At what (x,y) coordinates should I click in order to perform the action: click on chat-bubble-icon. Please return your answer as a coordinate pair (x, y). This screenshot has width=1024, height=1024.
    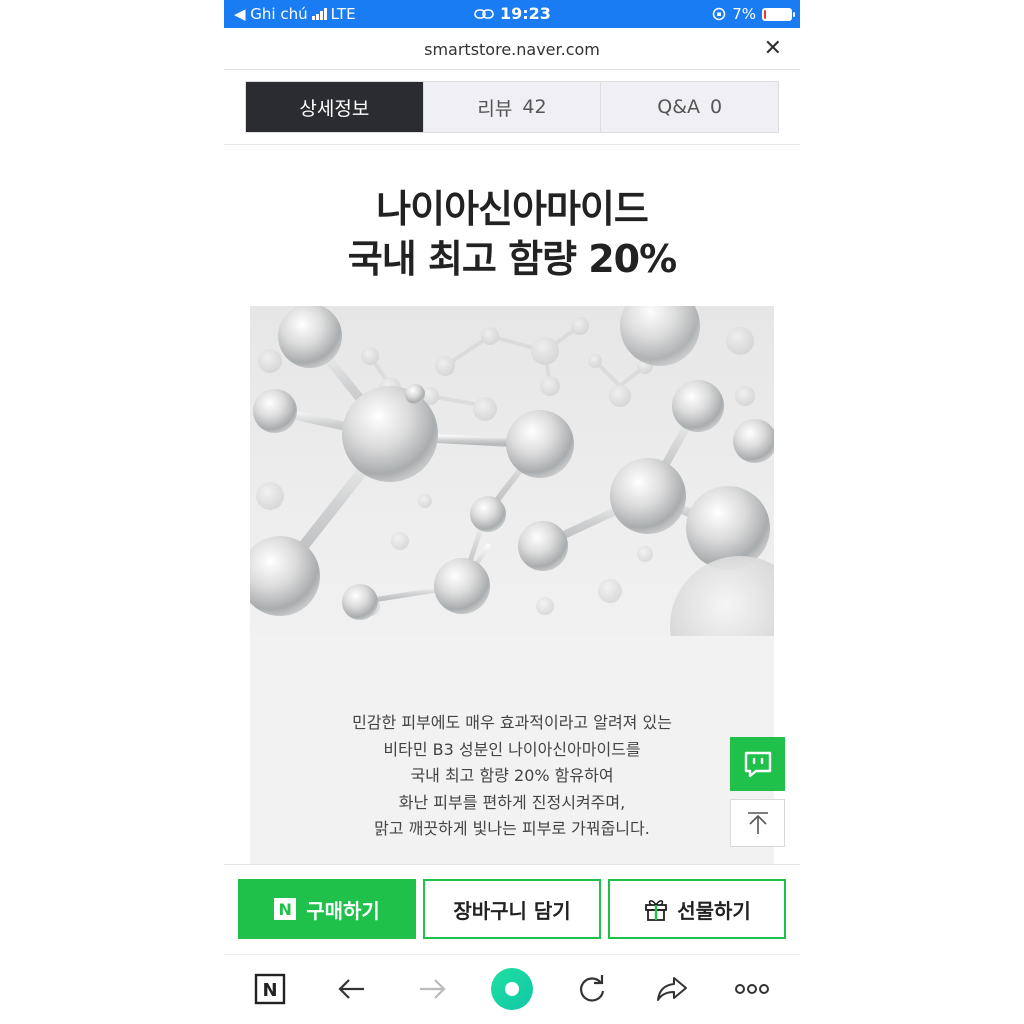
    Looking at the image, I should click on (757, 764).